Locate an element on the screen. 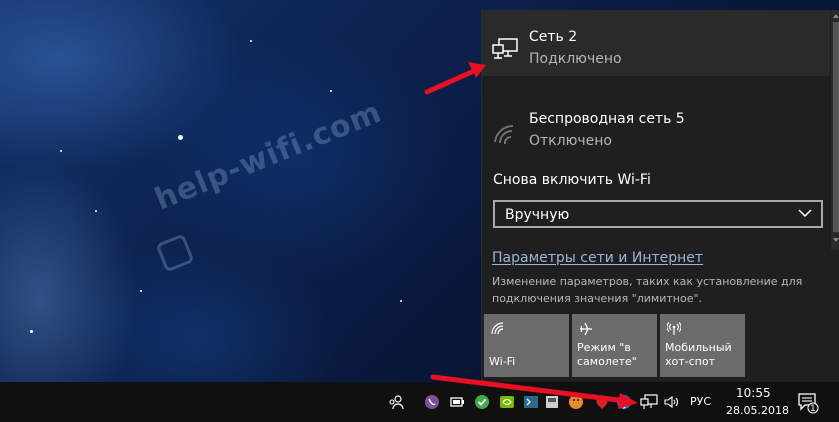 Image resolution: width=839 pixels, height=422 pixels. tile-label: Режим "в самолете" is located at coordinates (607, 354).